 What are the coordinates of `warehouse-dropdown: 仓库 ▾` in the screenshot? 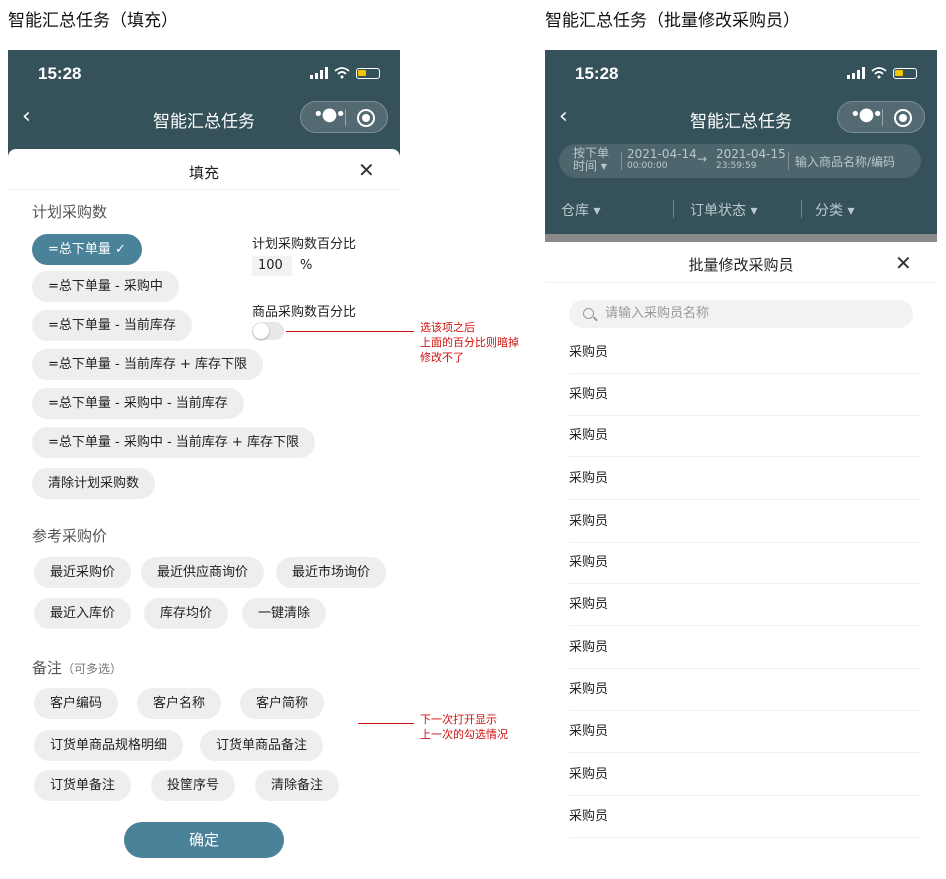 It's located at (580, 210).